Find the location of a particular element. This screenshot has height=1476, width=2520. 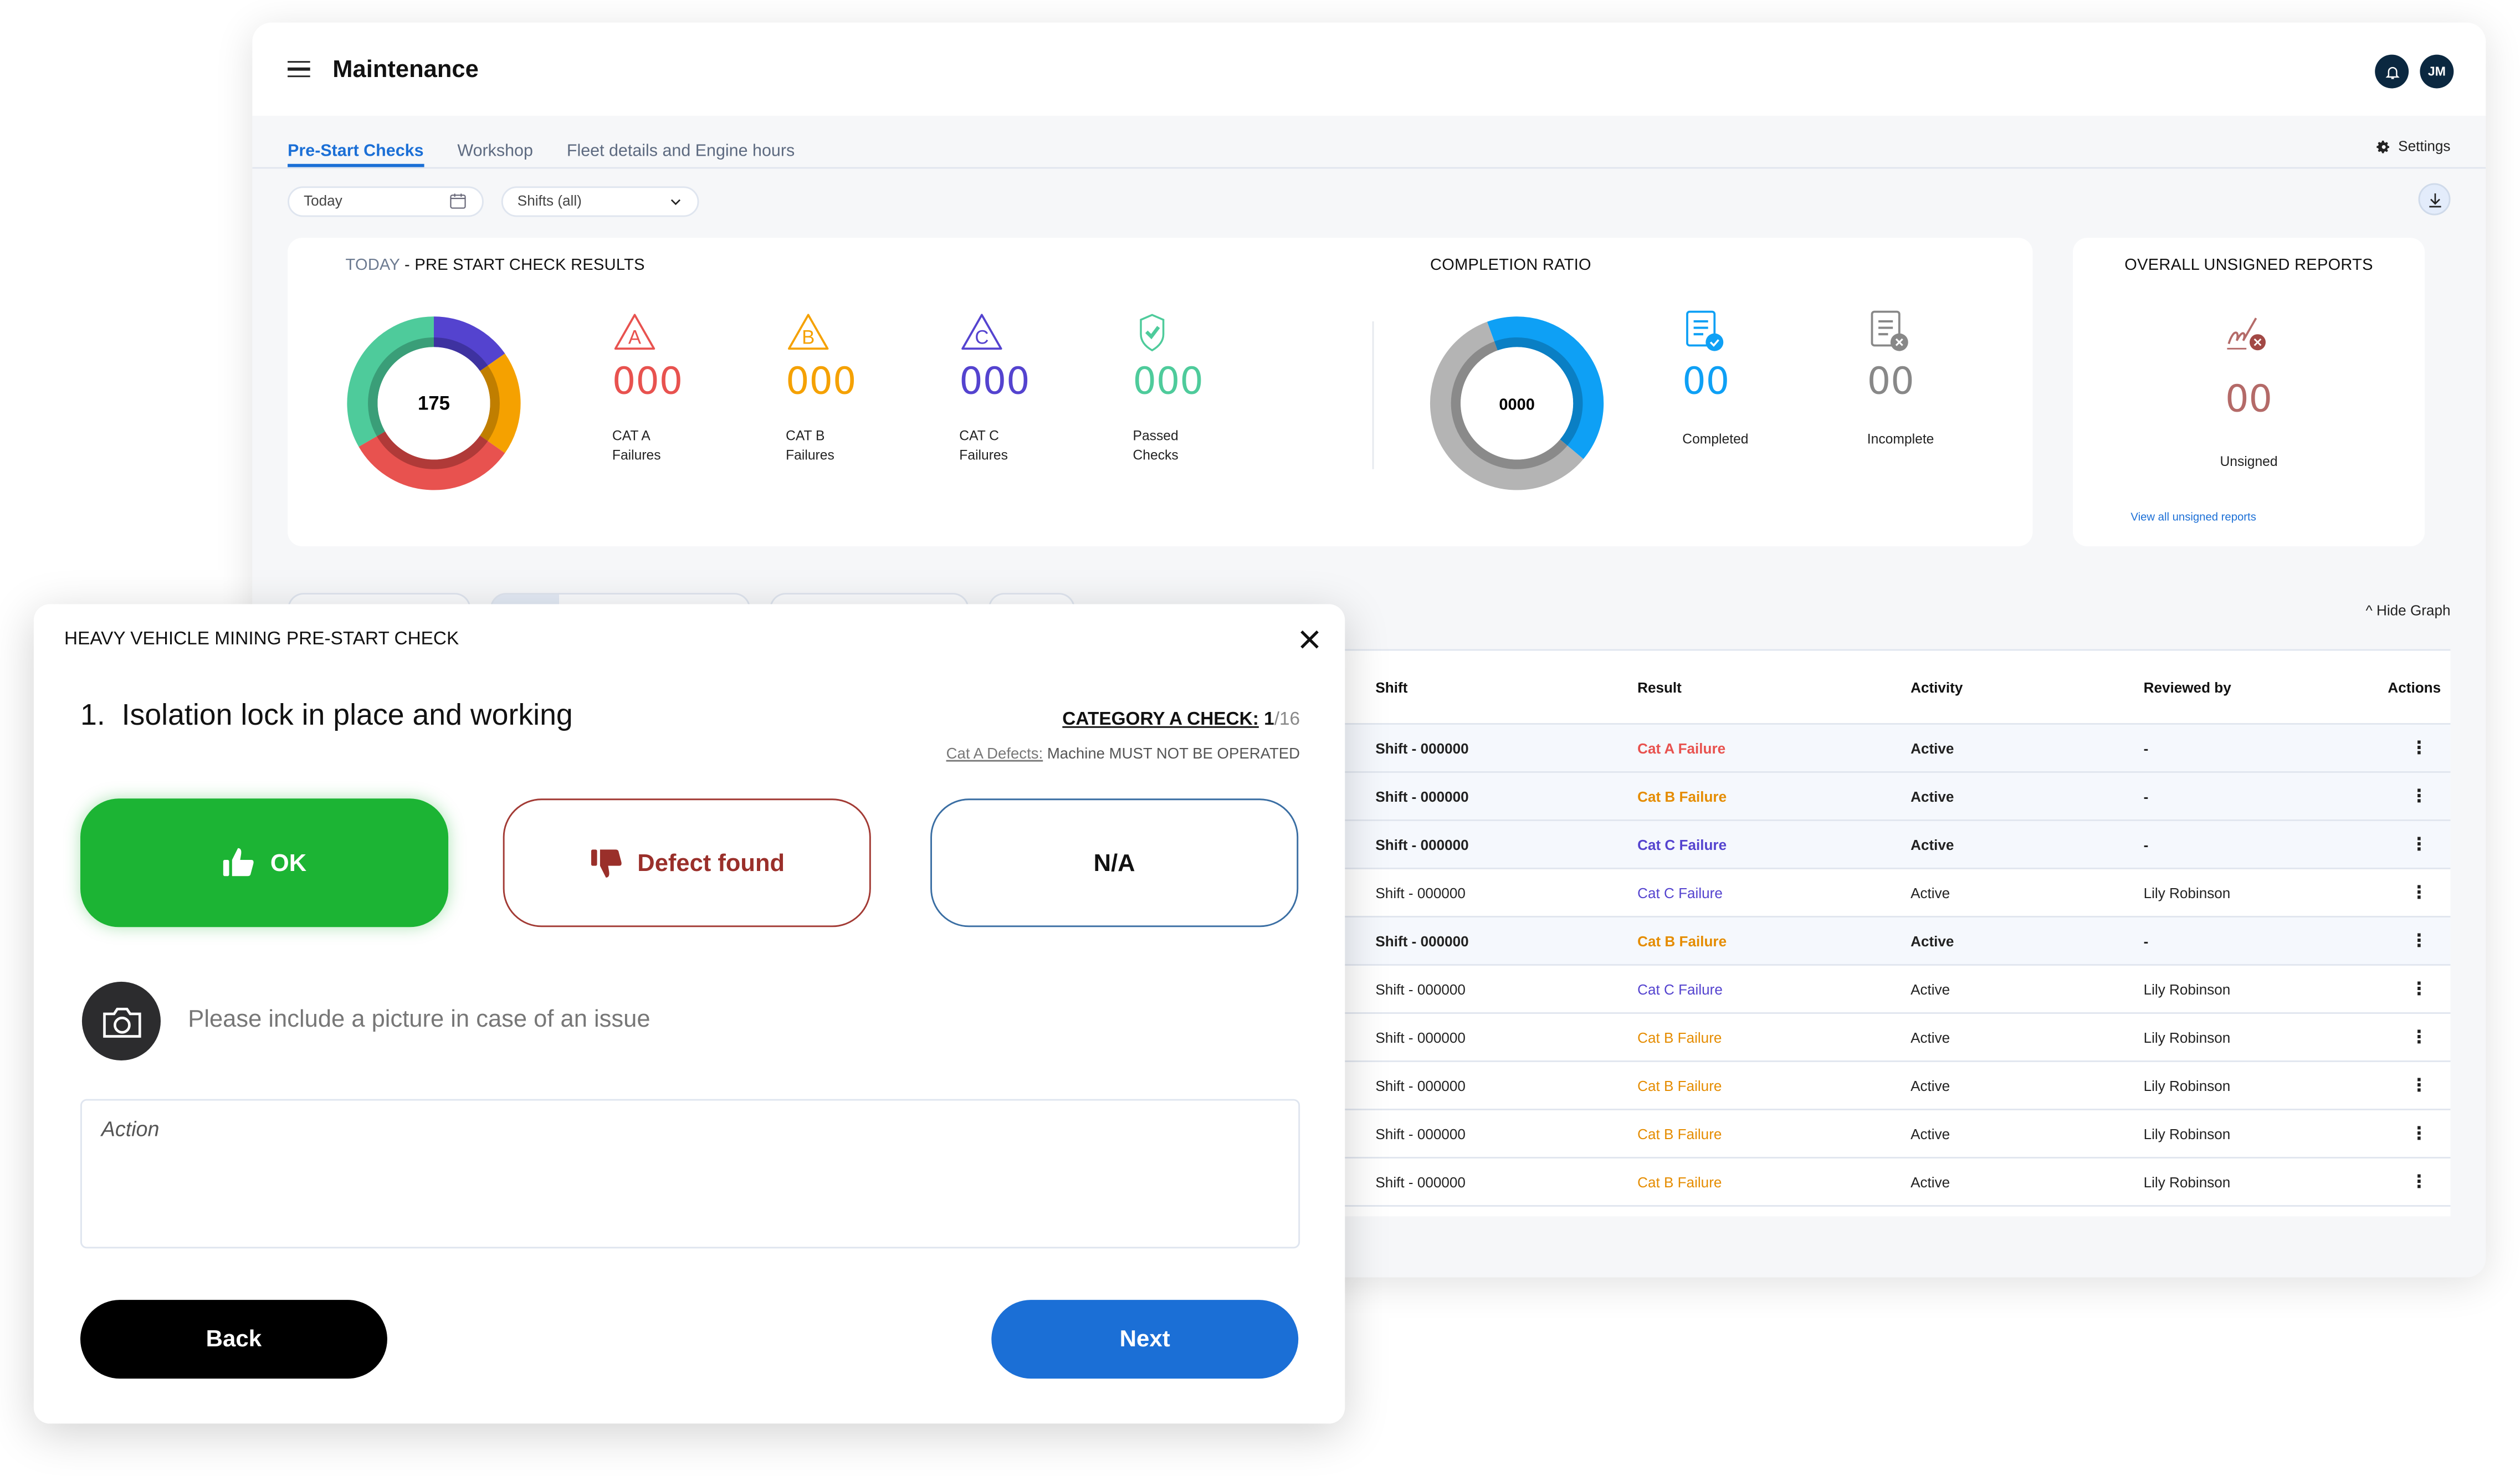

download-button is located at coordinates (2434, 199).